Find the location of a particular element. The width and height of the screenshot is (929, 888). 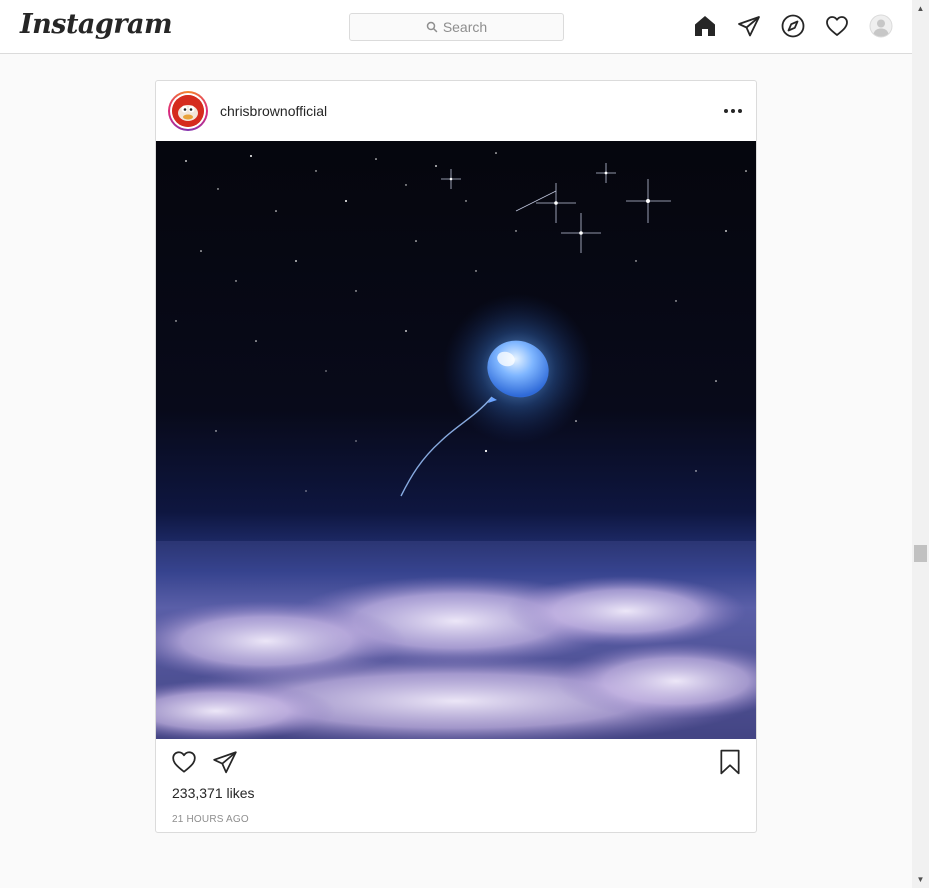

avatar-image is located at coordinates (188, 111).